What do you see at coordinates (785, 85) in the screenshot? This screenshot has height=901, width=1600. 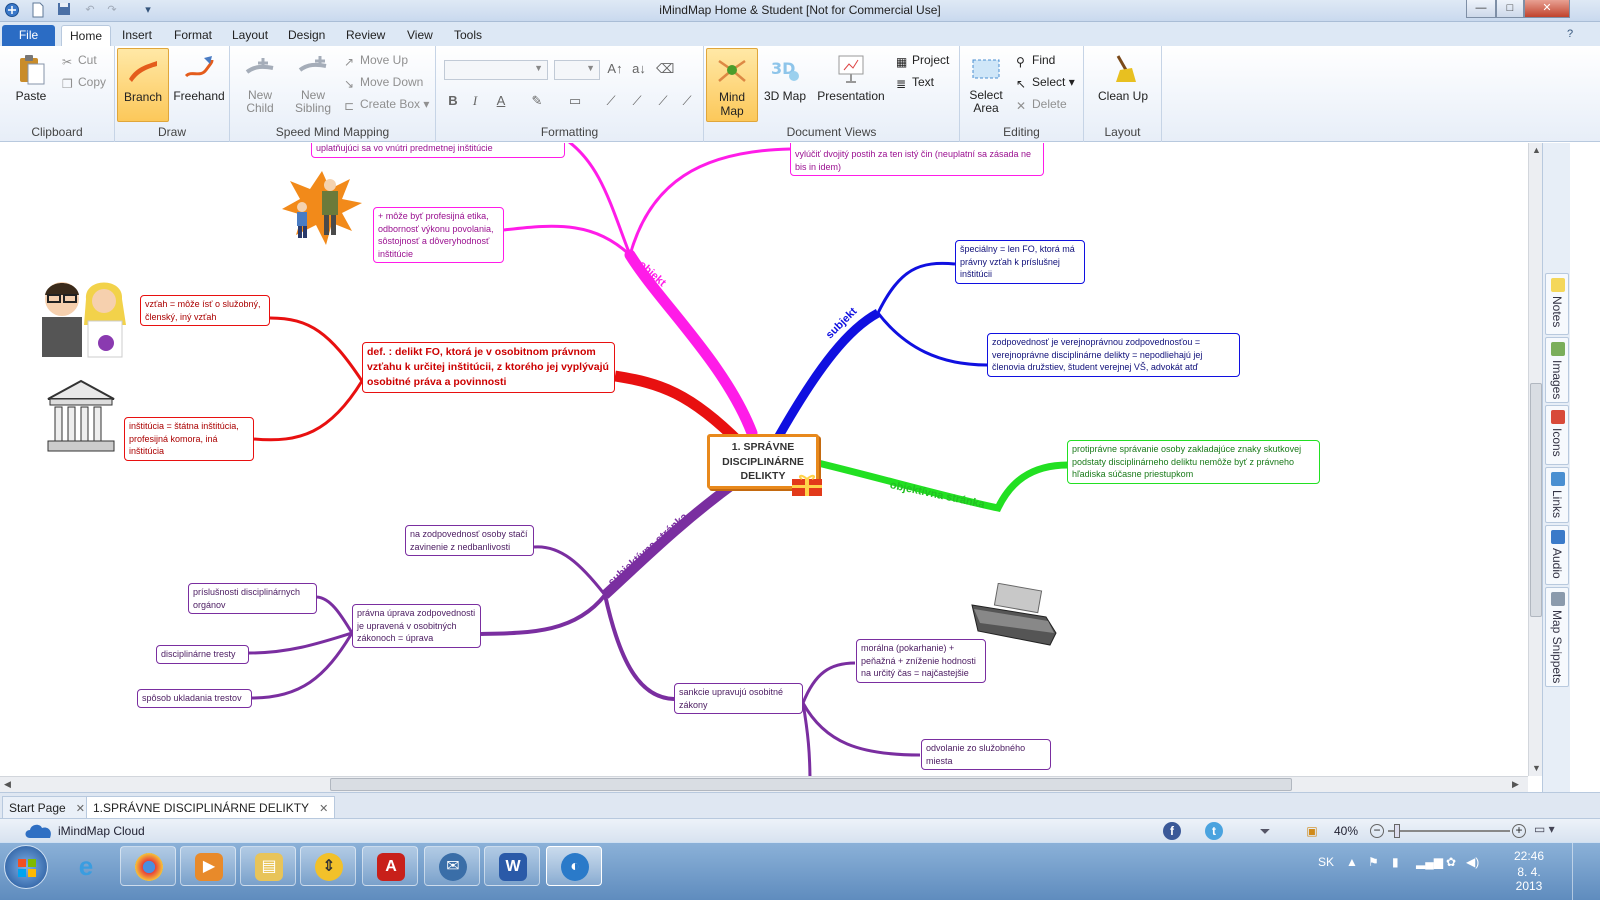 I see `3d-map-button: 3D 3D Map` at bounding box center [785, 85].